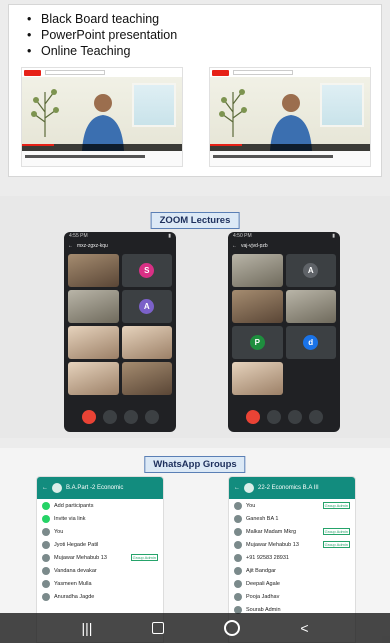 The image size is (390, 643). I want to click on participant-avatar: d, so click(311, 342).